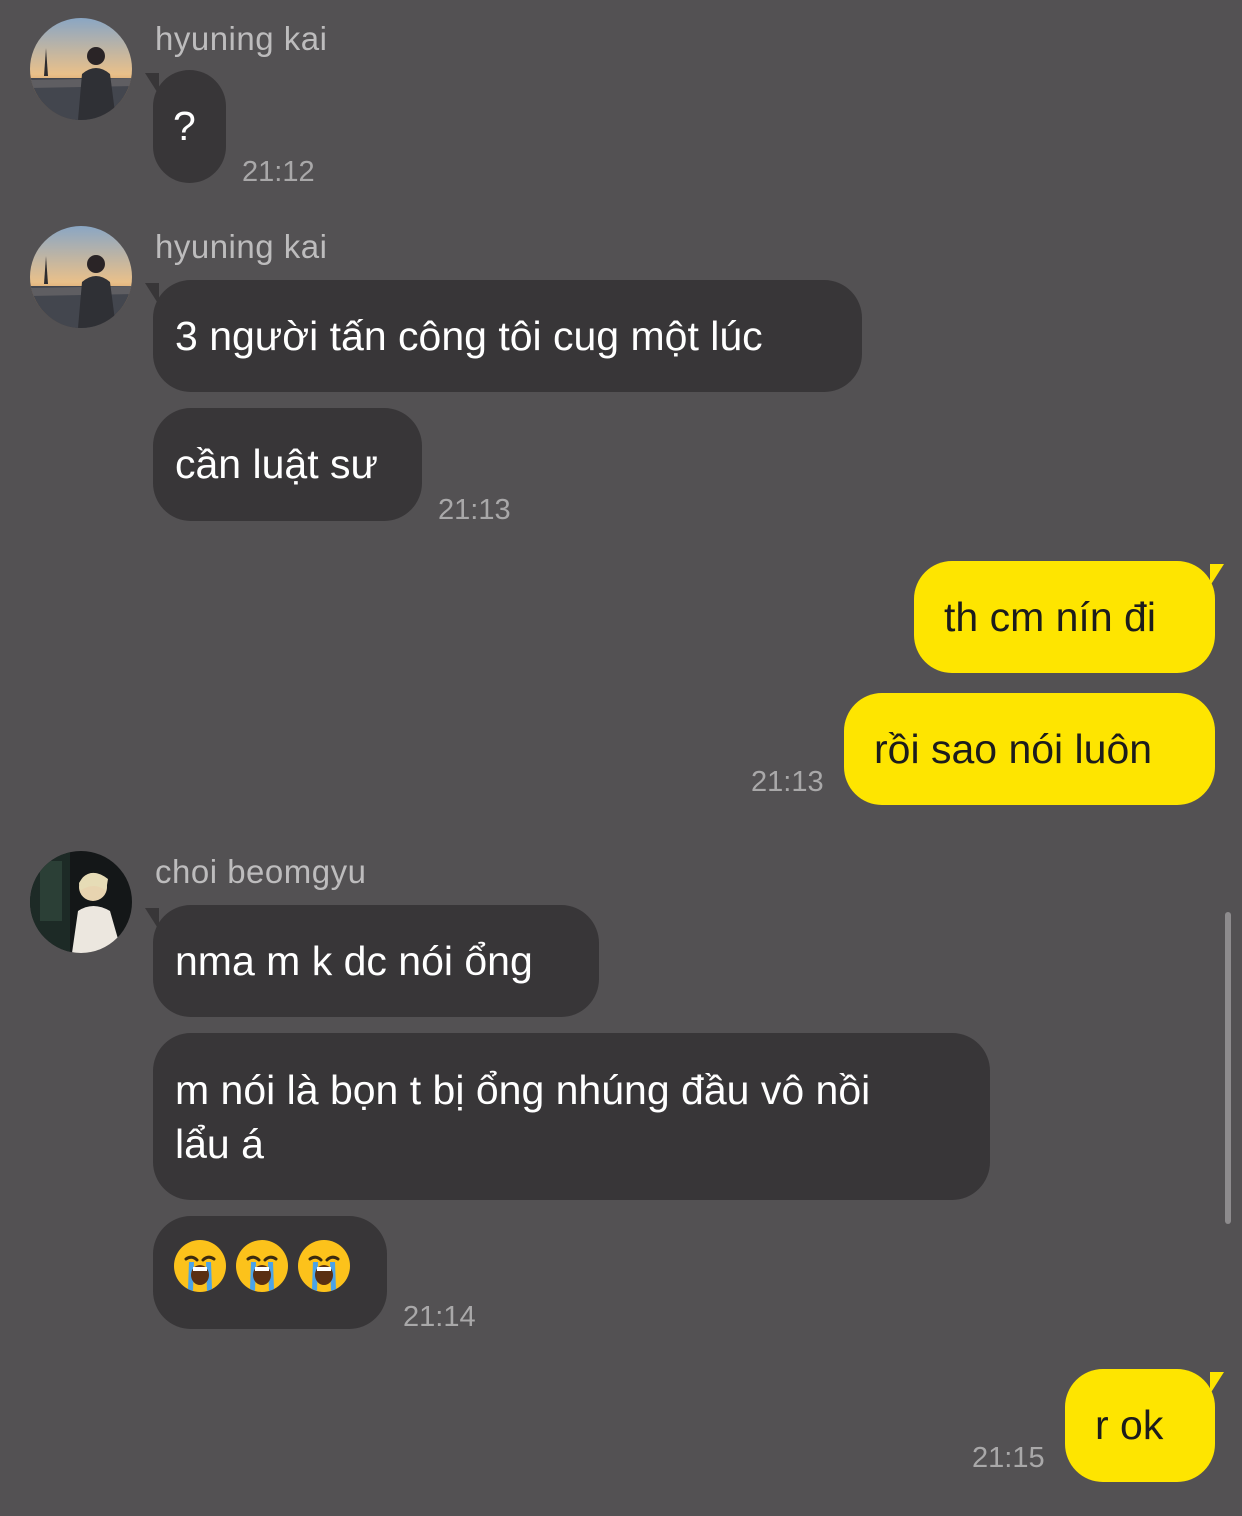 This screenshot has width=1242, height=1516. Describe the element at coordinates (189, 126) in the screenshot. I see `message-bubble: ?` at that location.